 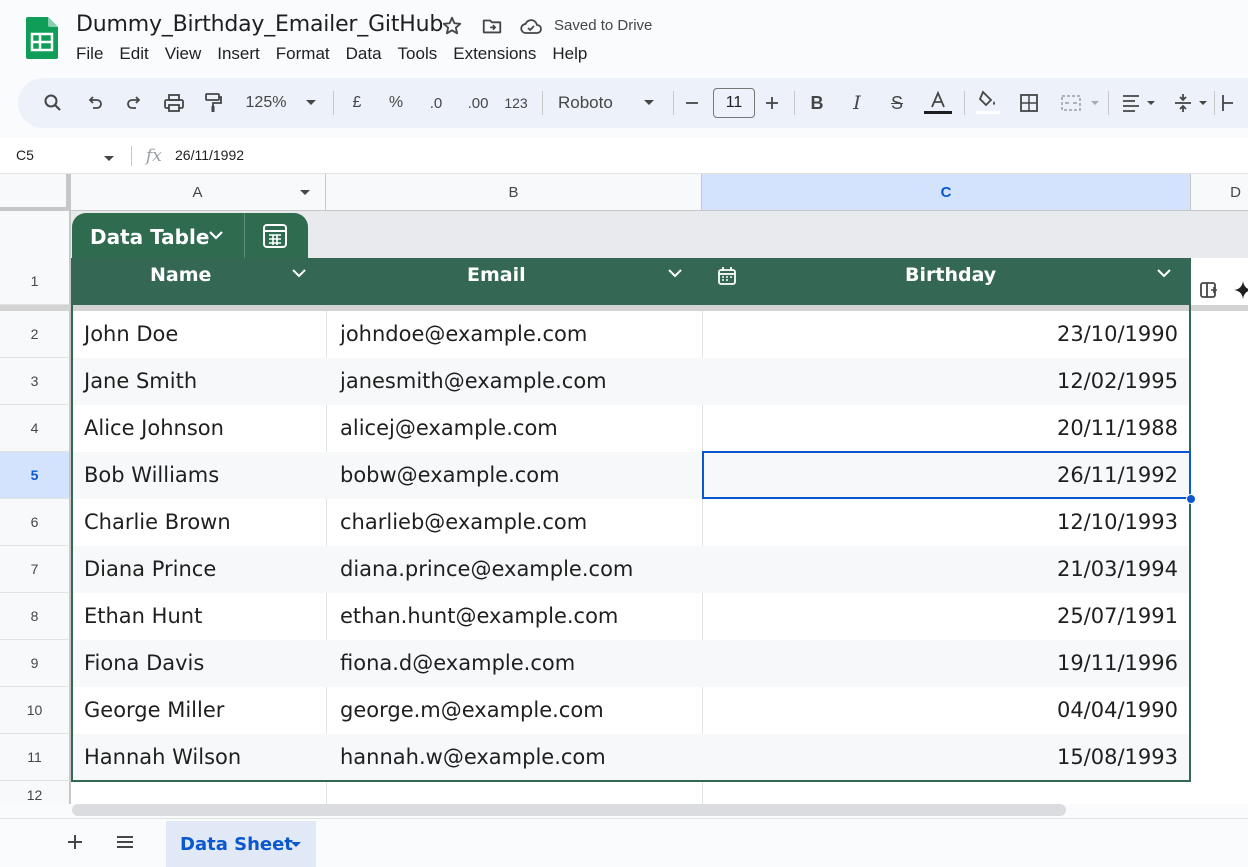 I want to click on row-header-6: 6, so click(x=35, y=522).